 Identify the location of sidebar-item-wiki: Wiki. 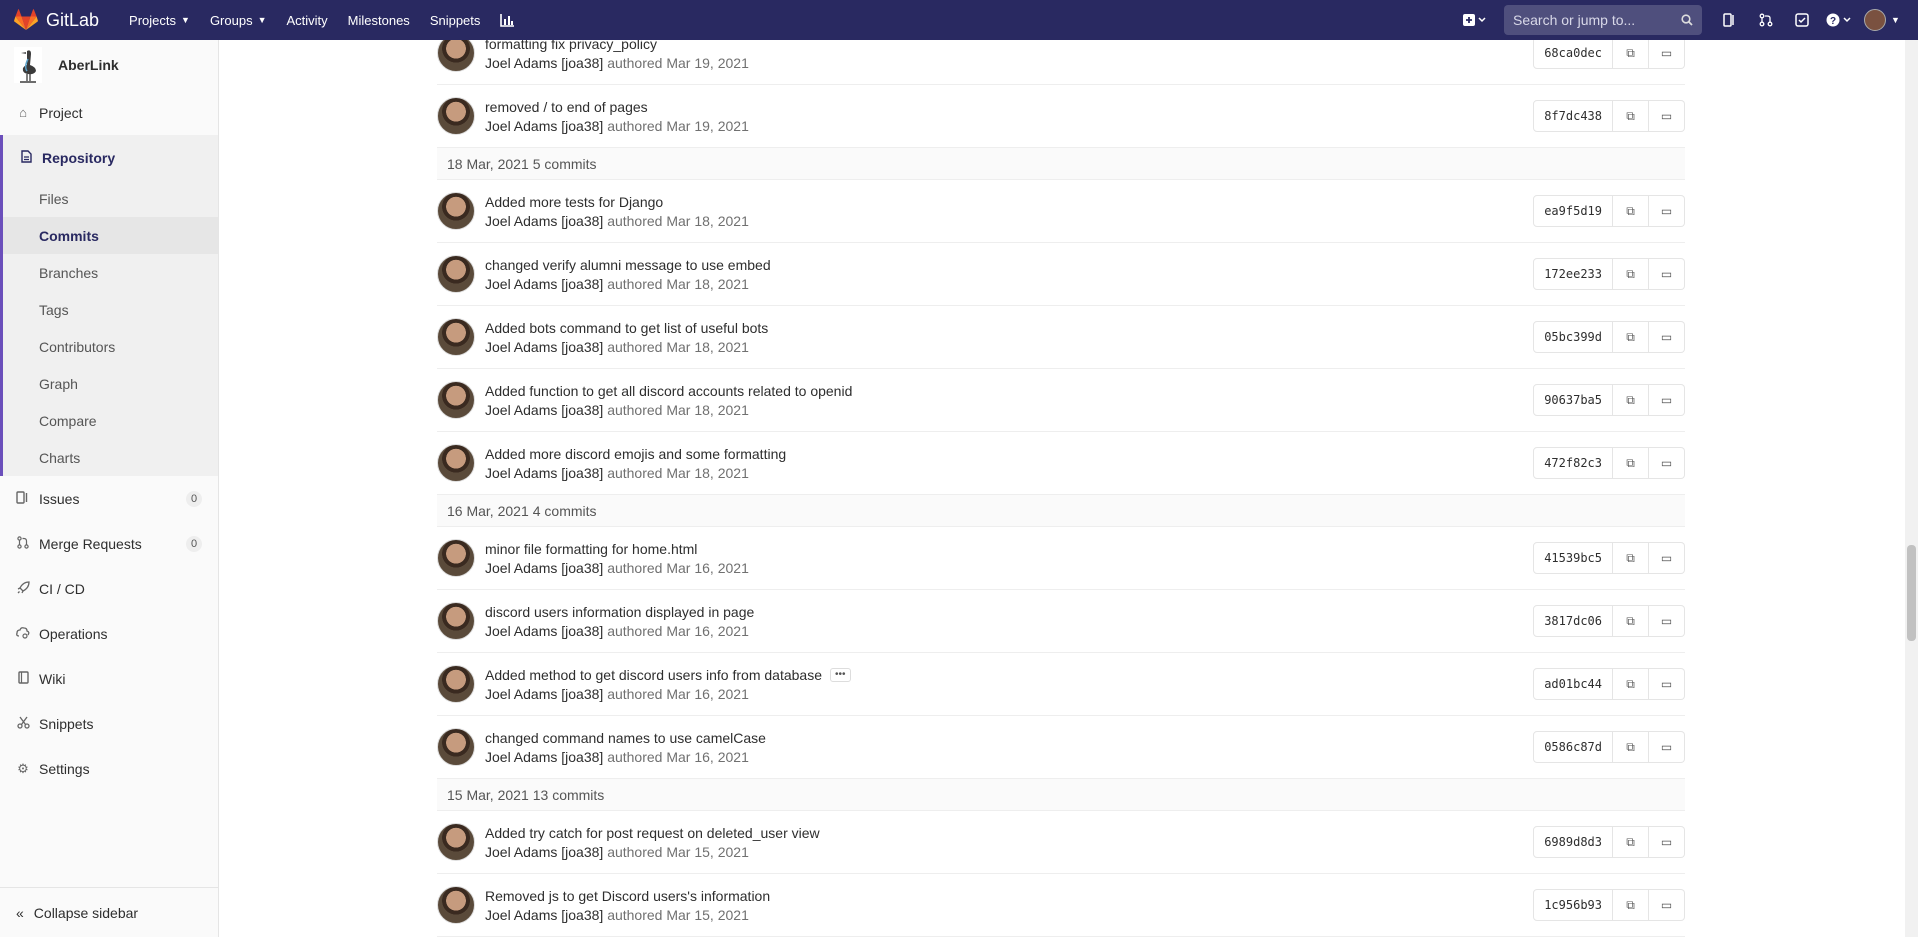
(109, 678).